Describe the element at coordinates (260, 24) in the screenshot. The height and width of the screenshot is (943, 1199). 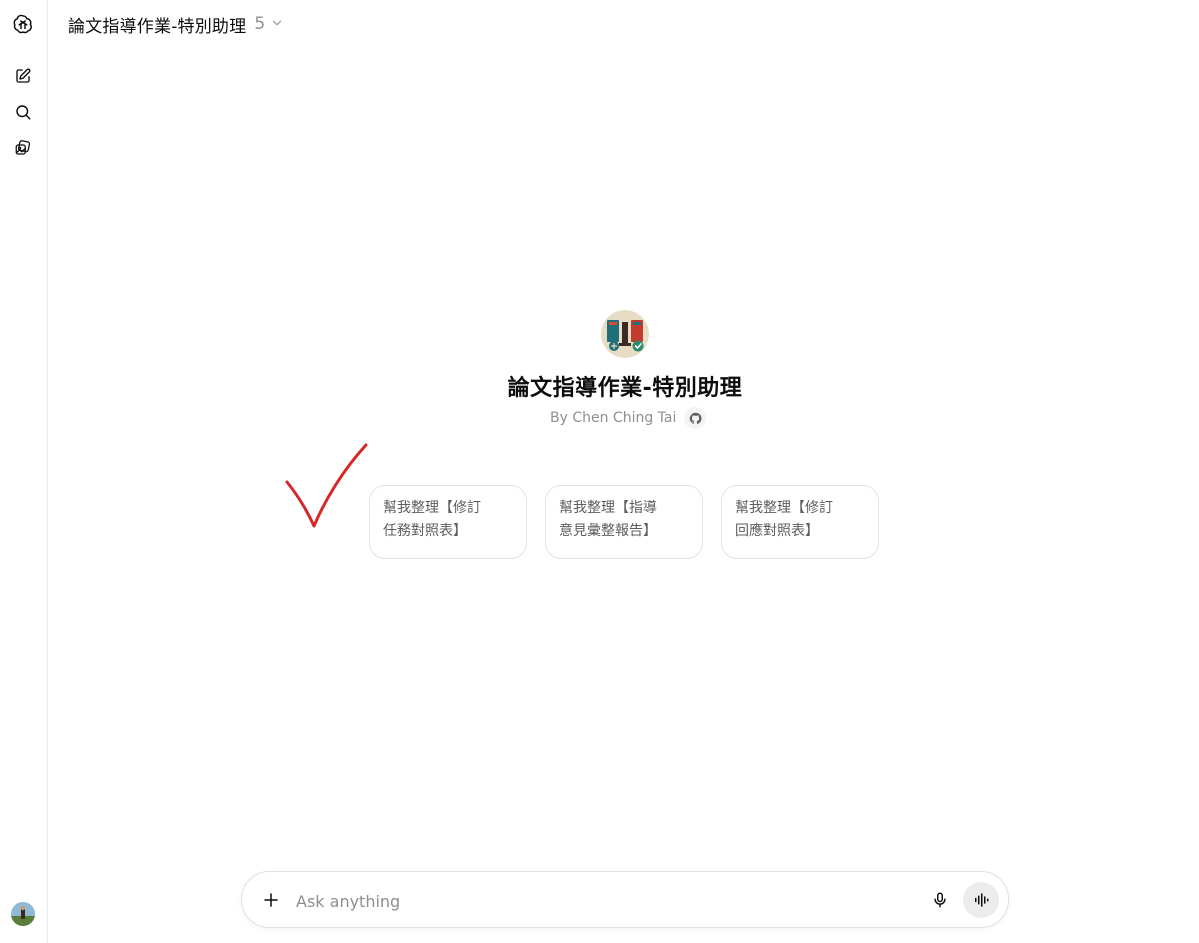
I see `header-version: 5` at that location.